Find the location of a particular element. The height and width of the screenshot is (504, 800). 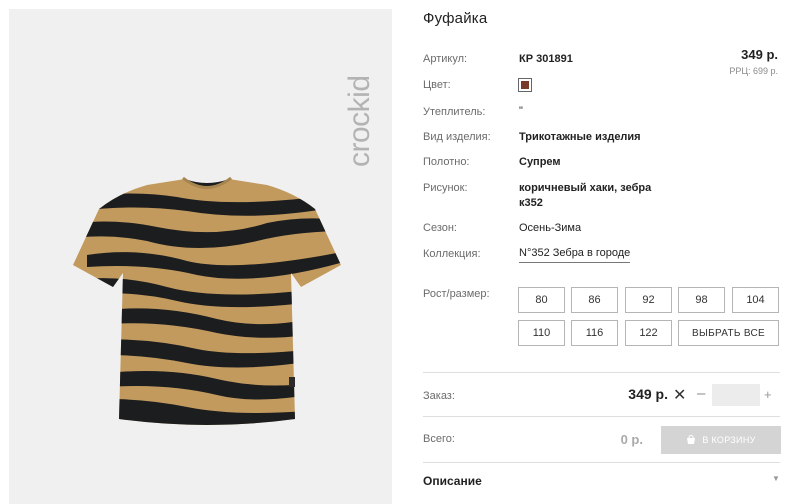

divider-total is located at coordinates (601, 416).